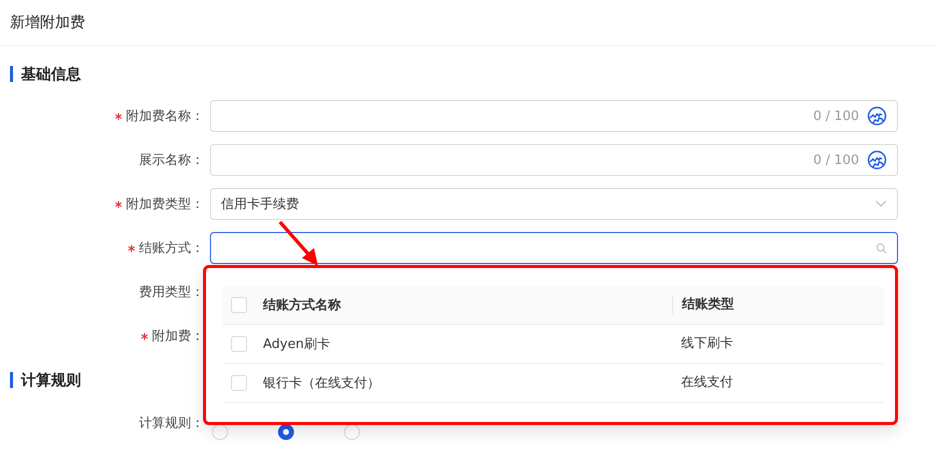  What do you see at coordinates (707, 344) in the screenshot?
I see `table-cell-text: 线下刷卡` at bounding box center [707, 344].